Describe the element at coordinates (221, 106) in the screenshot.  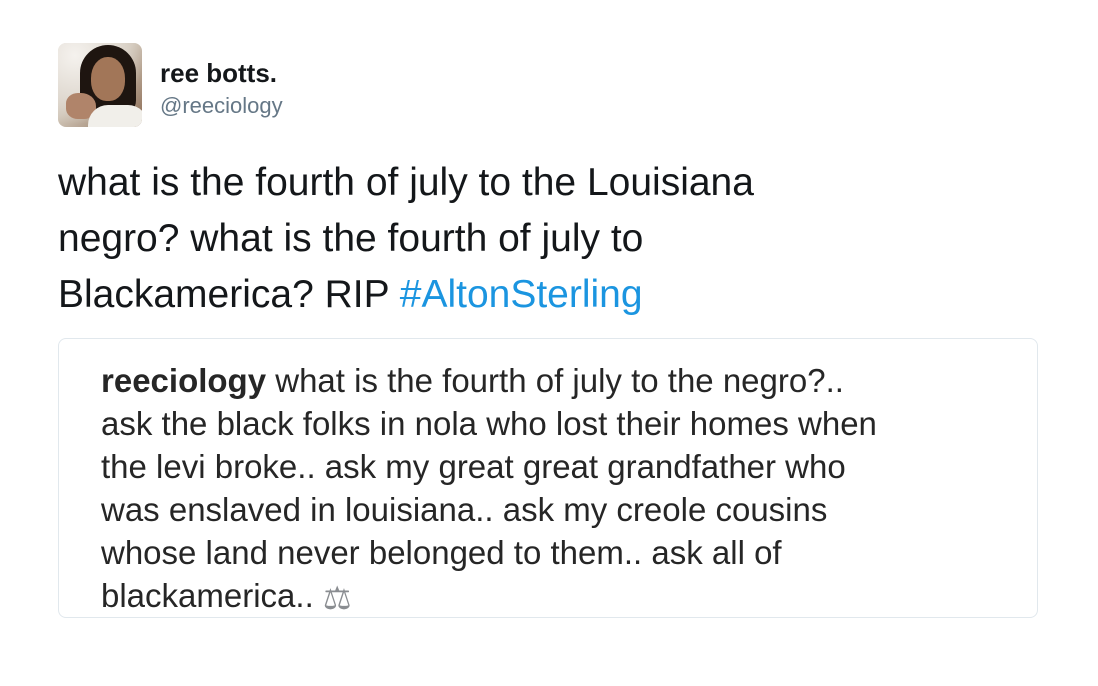
I see `user-handle: @reeciology` at that location.